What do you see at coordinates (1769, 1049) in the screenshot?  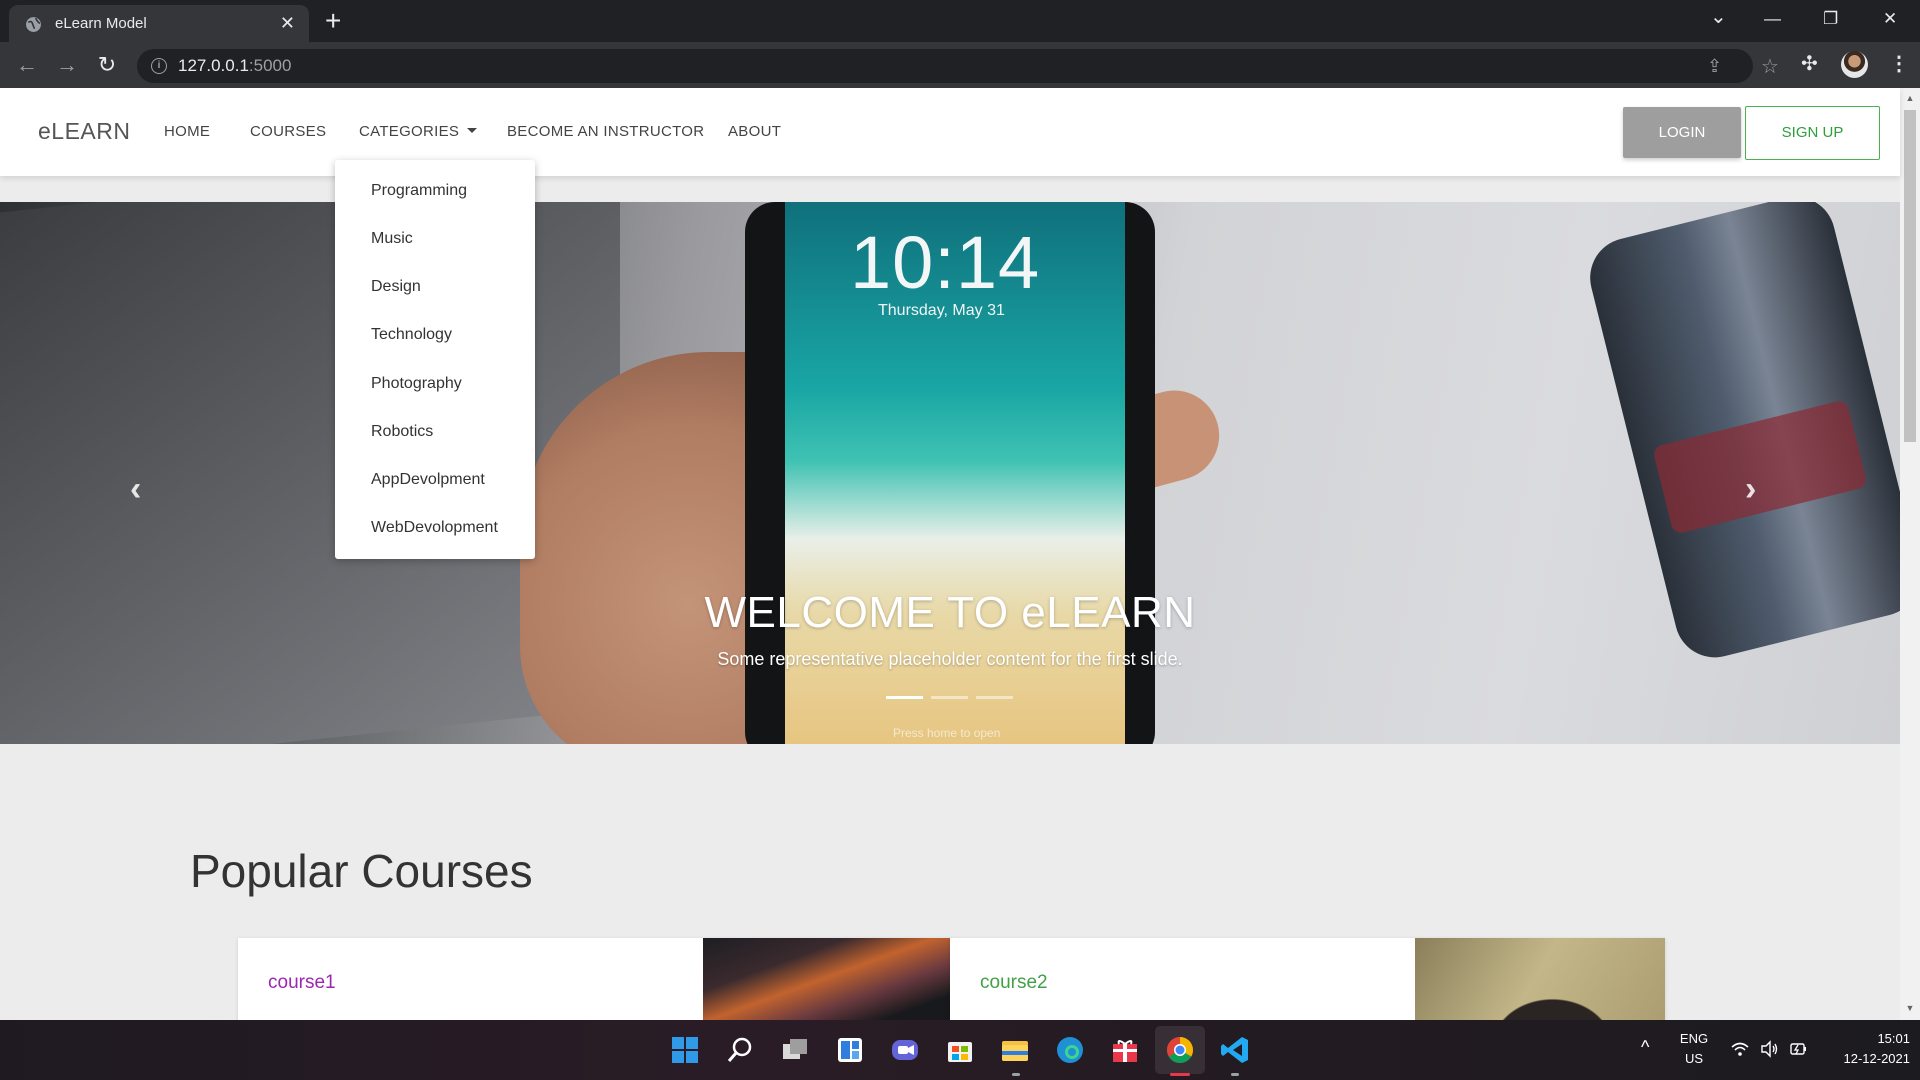 I see `volume-icon` at bounding box center [1769, 1049].